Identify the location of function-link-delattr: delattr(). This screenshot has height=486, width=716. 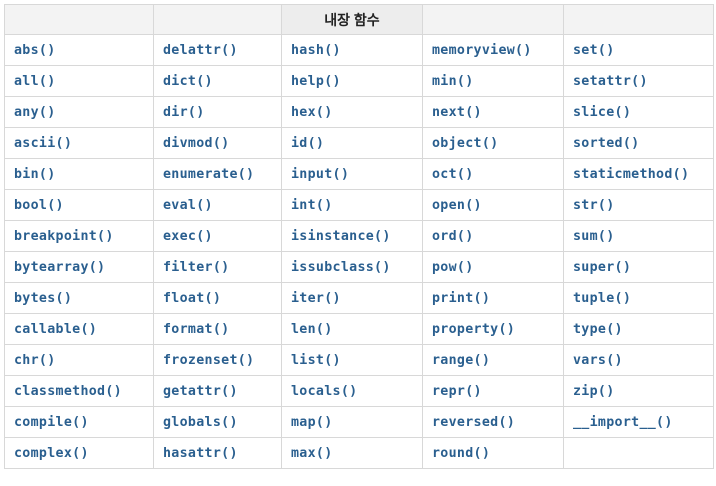
(200, 50).